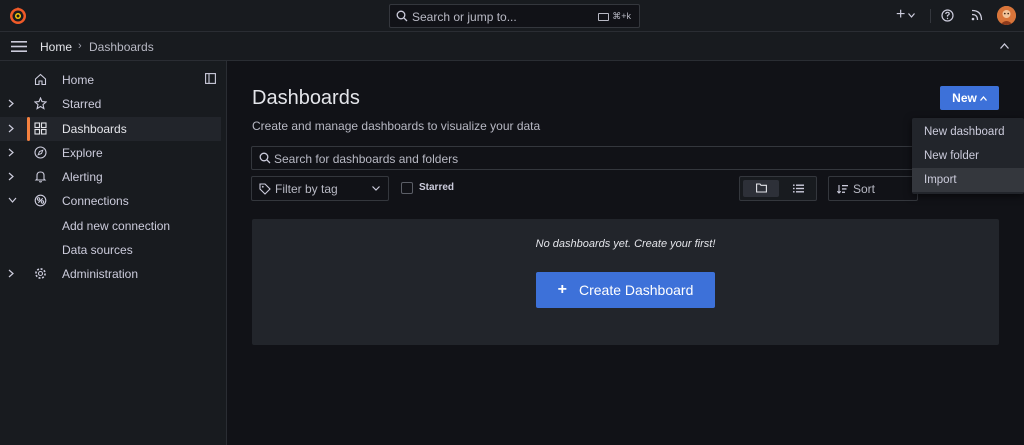 The width and height of the screenshot is (1024, 445). I want to click on new-button: New, so click(969, 98).